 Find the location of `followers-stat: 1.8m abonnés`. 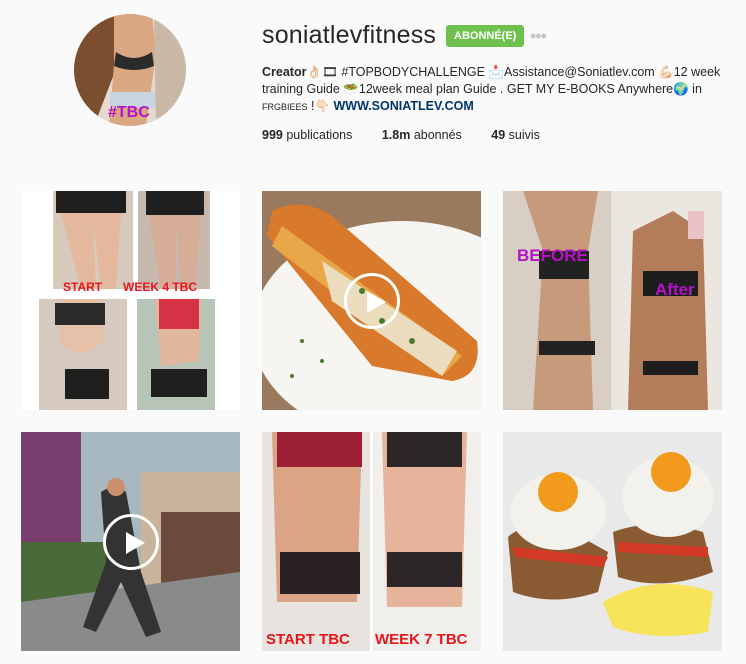

followers-stat: 1.8m abonnés is located at coordinates (422, 135).